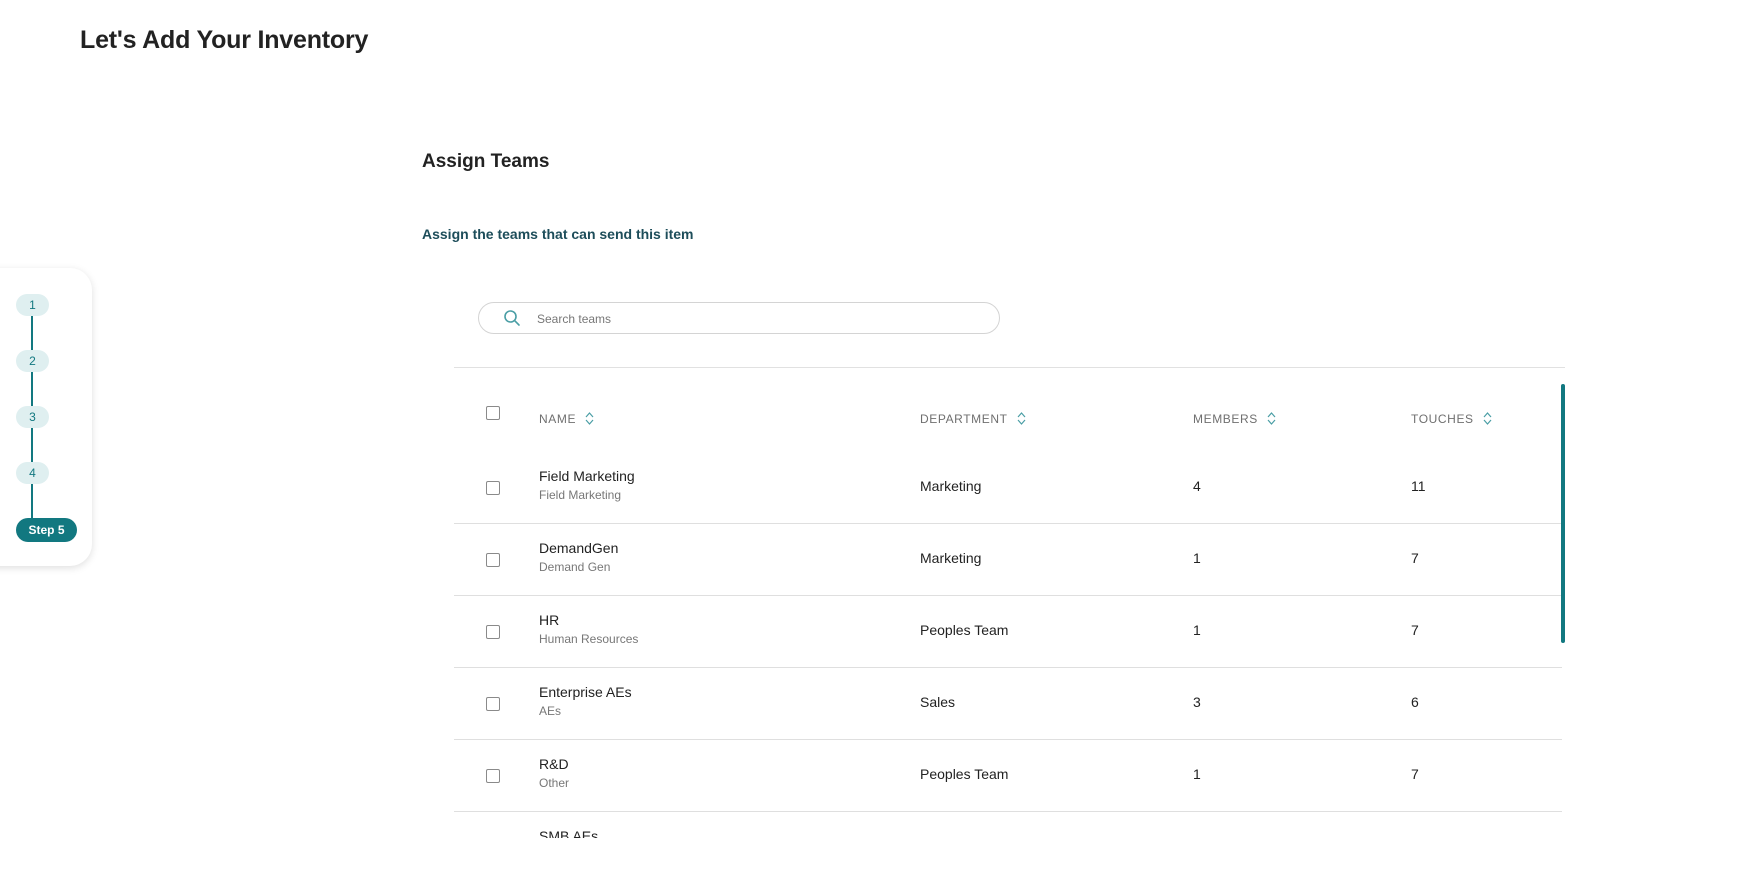 The image size is (1756, 896). What do you see at coordinates (32, 361) in the screenshot?
I see `step-2: 2` at bounding box center [32, 361].